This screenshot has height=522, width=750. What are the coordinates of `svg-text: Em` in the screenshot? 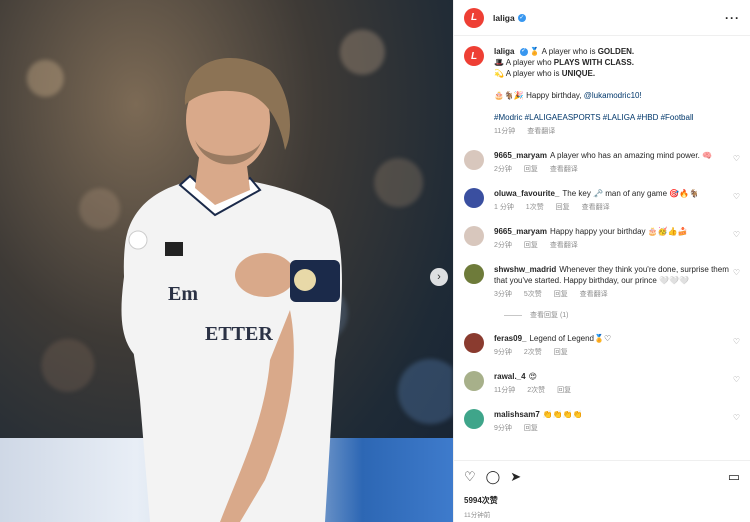 It's located at (183, 294).